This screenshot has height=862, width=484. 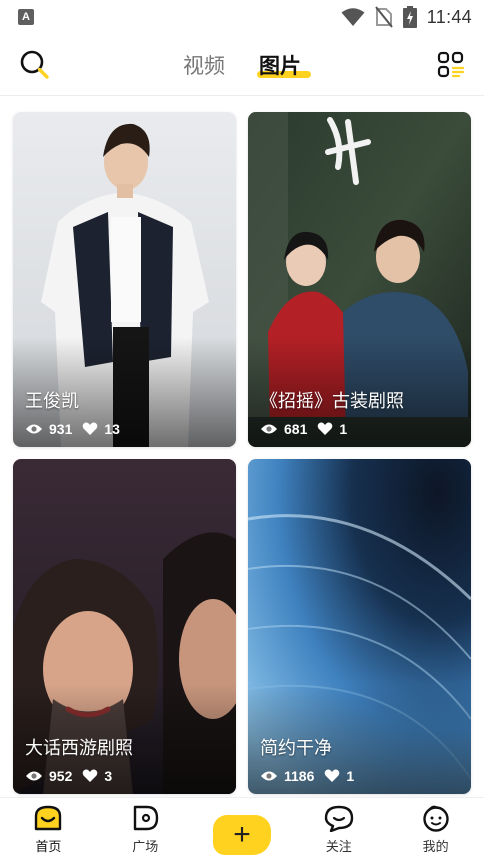 What do you see at coordinates (242, 17) in the screenshot?
I see `status-bar: A 11:44` at bounding box center [242, 17].